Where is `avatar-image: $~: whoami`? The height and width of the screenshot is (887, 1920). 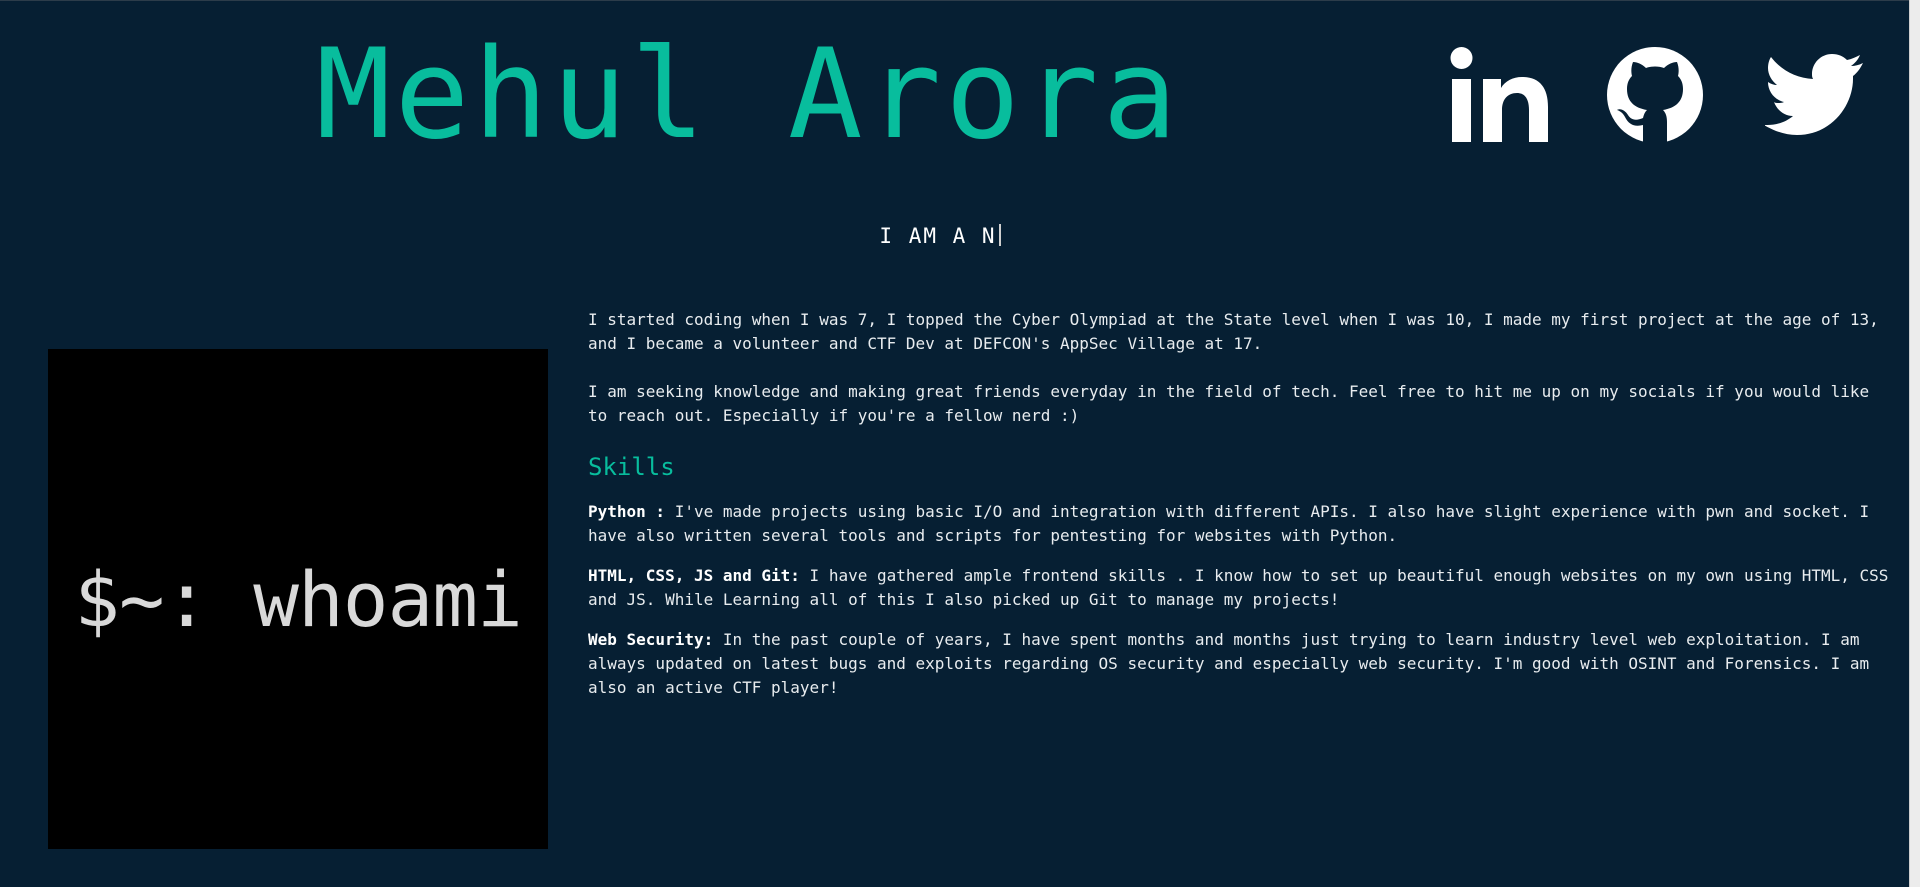
avatar-image: $~: whoami is located at coordinates (298, 599).